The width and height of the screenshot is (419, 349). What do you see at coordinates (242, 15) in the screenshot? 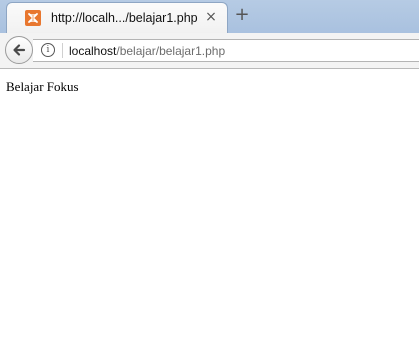
I see `new-tab-button: +` at bounding box center [242, 15].